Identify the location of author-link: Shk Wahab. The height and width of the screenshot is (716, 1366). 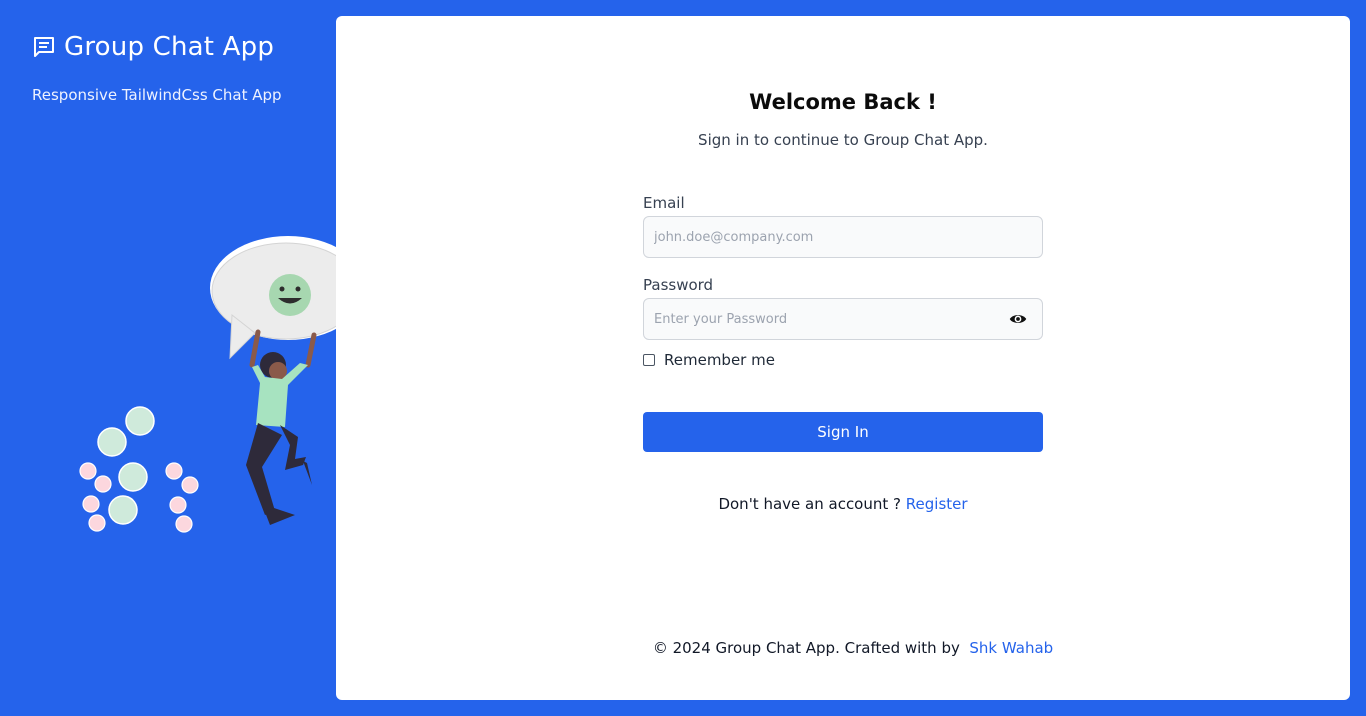
(1011, 648).